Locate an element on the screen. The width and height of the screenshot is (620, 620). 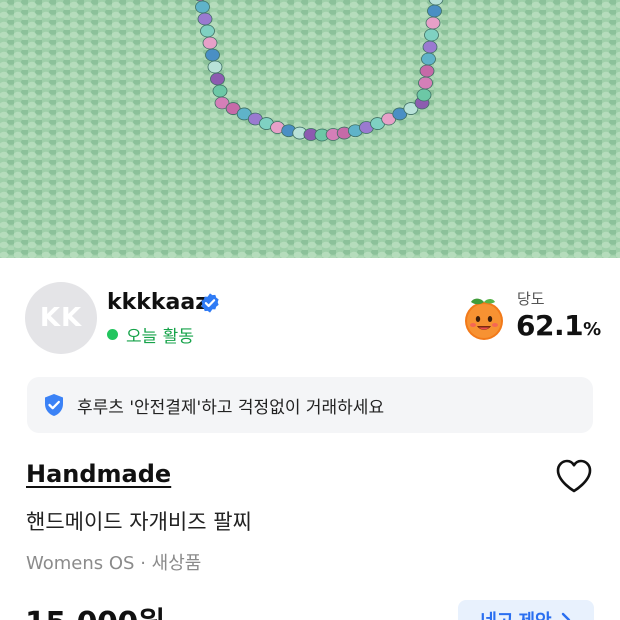
seller-avatar: KK is located at coordinates (61, 318).